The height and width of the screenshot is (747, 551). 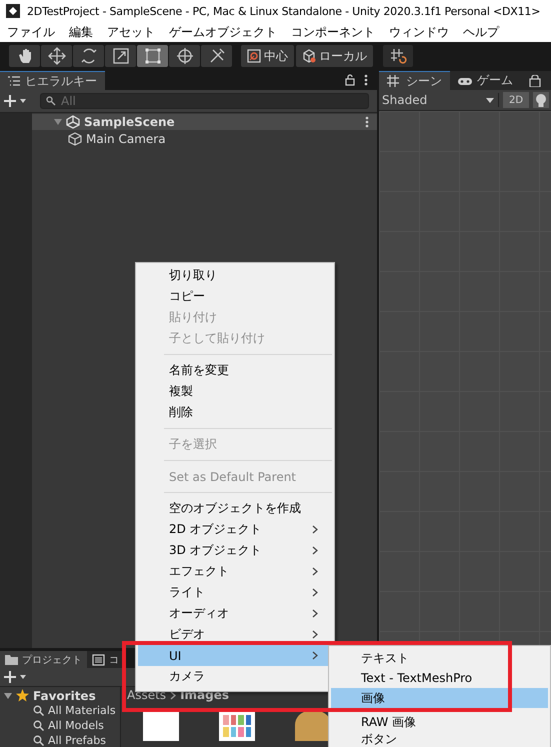 What do you see at coordinates (77, 740) in the screenshot?
I see `favorite-item: All Prefabs` at bounding box center [77, 740].